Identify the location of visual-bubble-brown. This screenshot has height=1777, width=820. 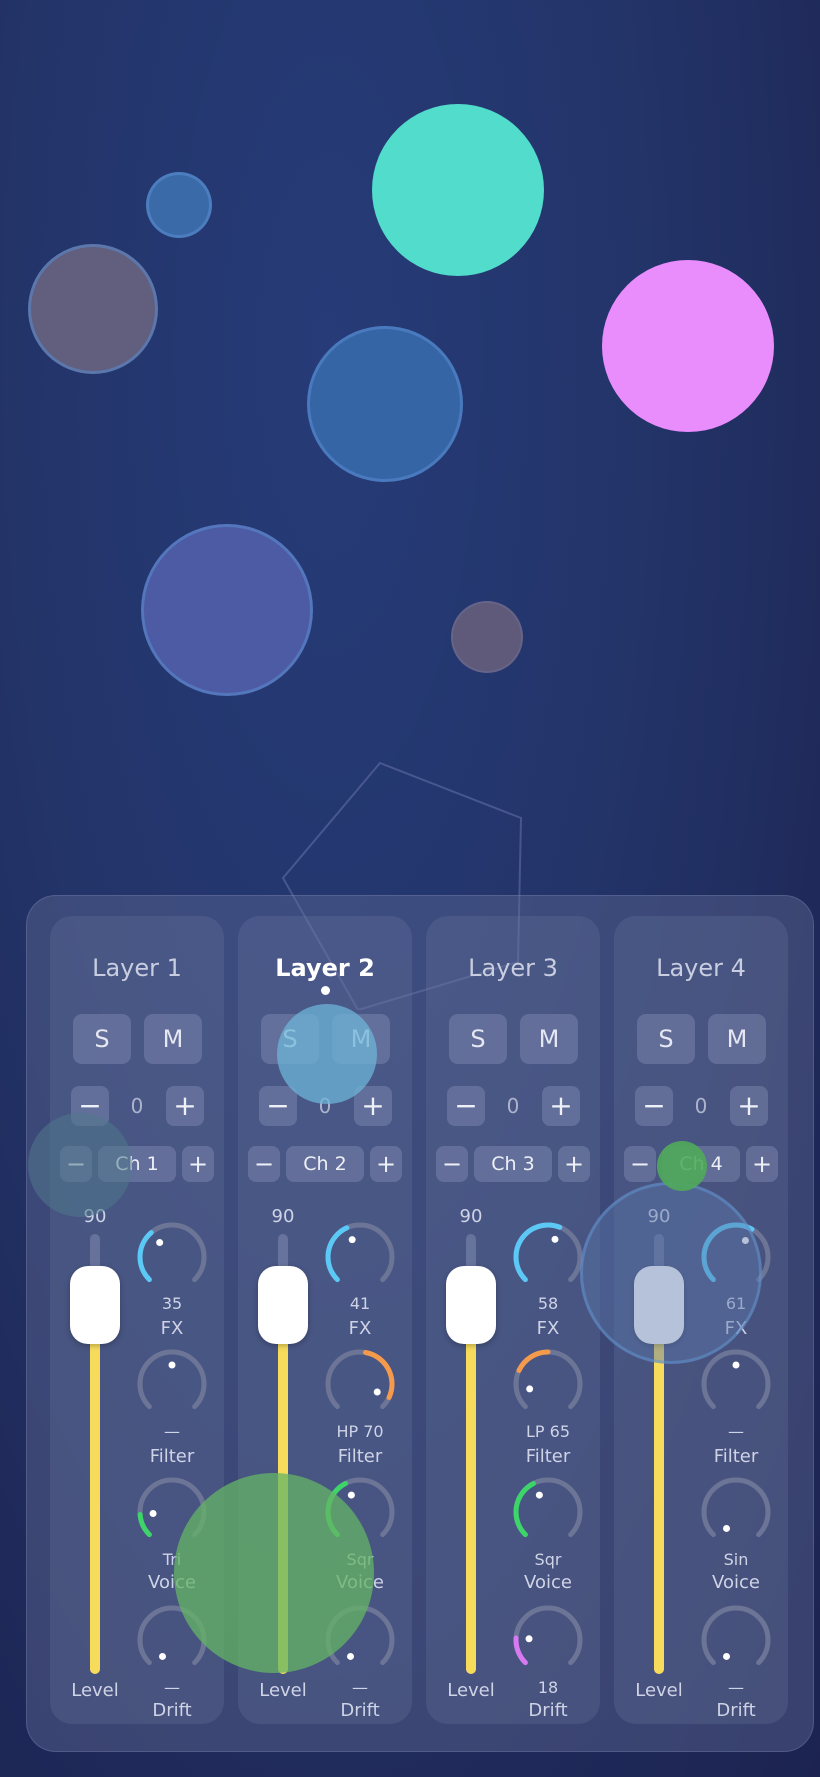
(93, 309).